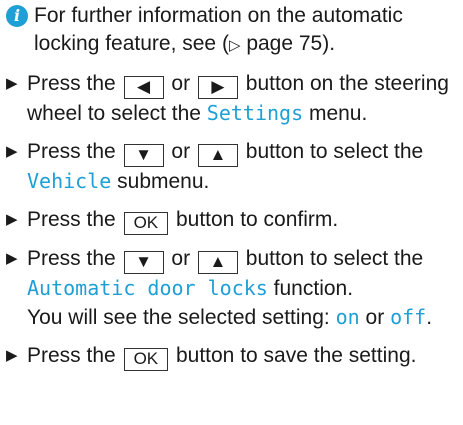 The width and height of the screenshot is (463, 425). Describe the element at coordinates (255, 113) in the screenshot. I see `display-term-settings: Settings` at that location.